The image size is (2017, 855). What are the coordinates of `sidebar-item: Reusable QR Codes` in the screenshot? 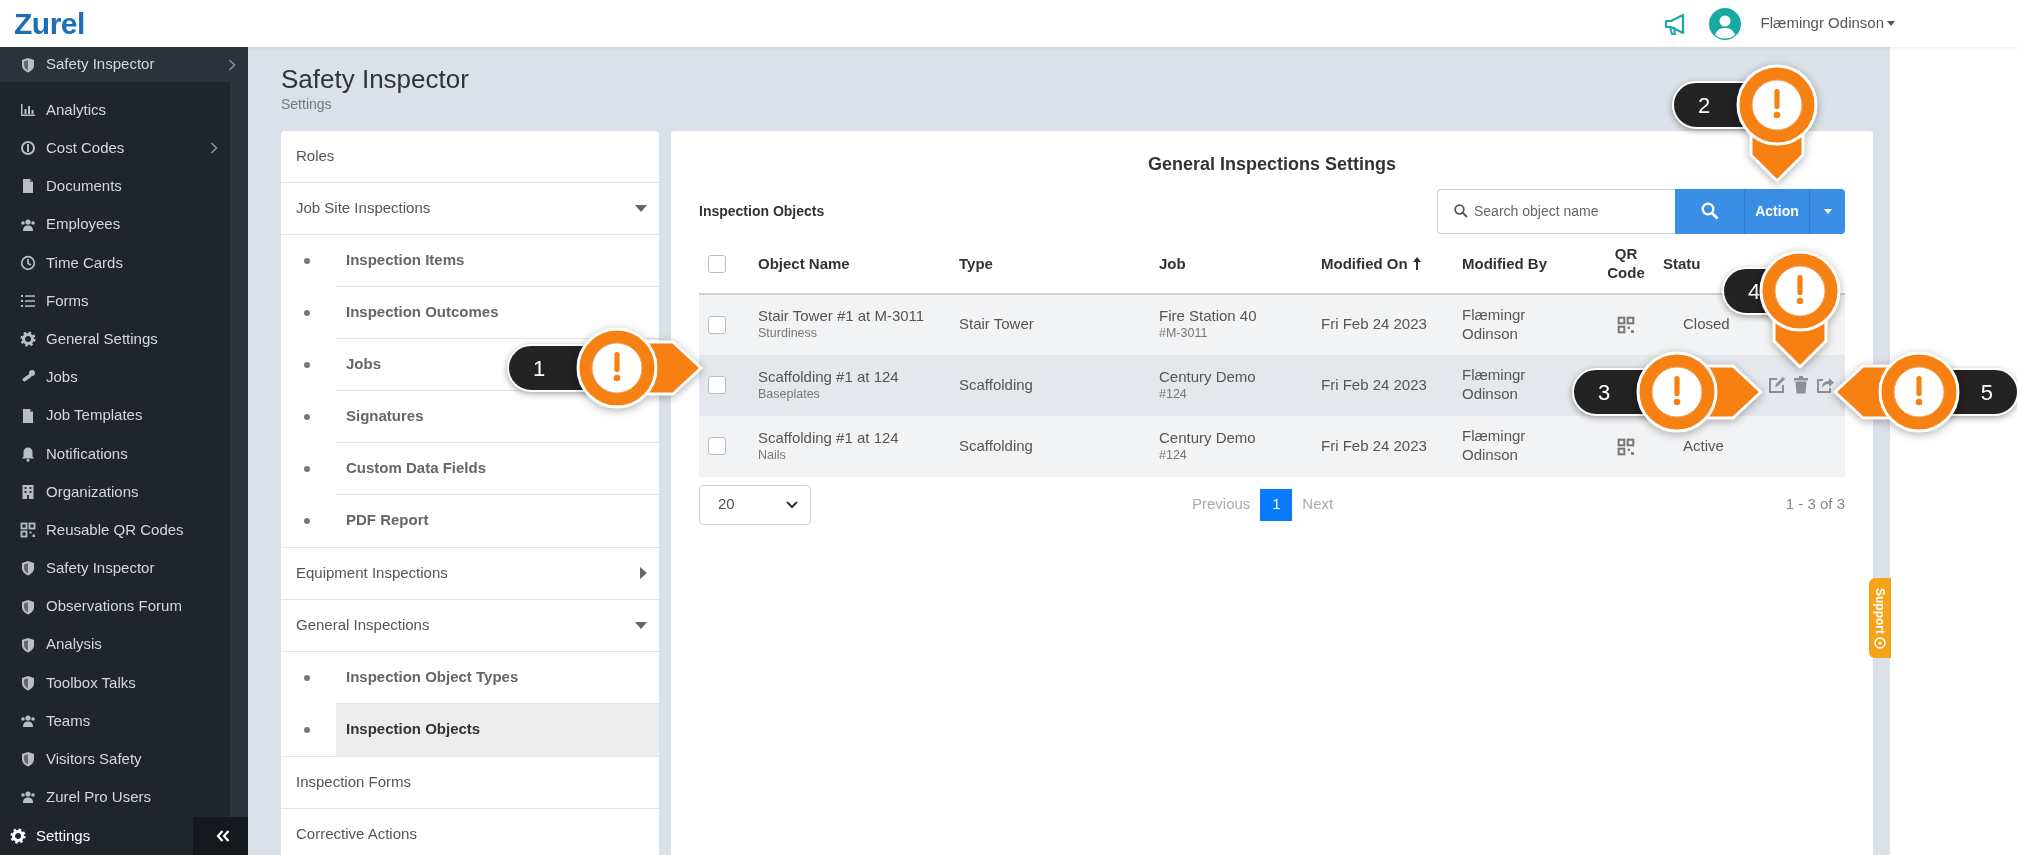 It's located at (115, 530).